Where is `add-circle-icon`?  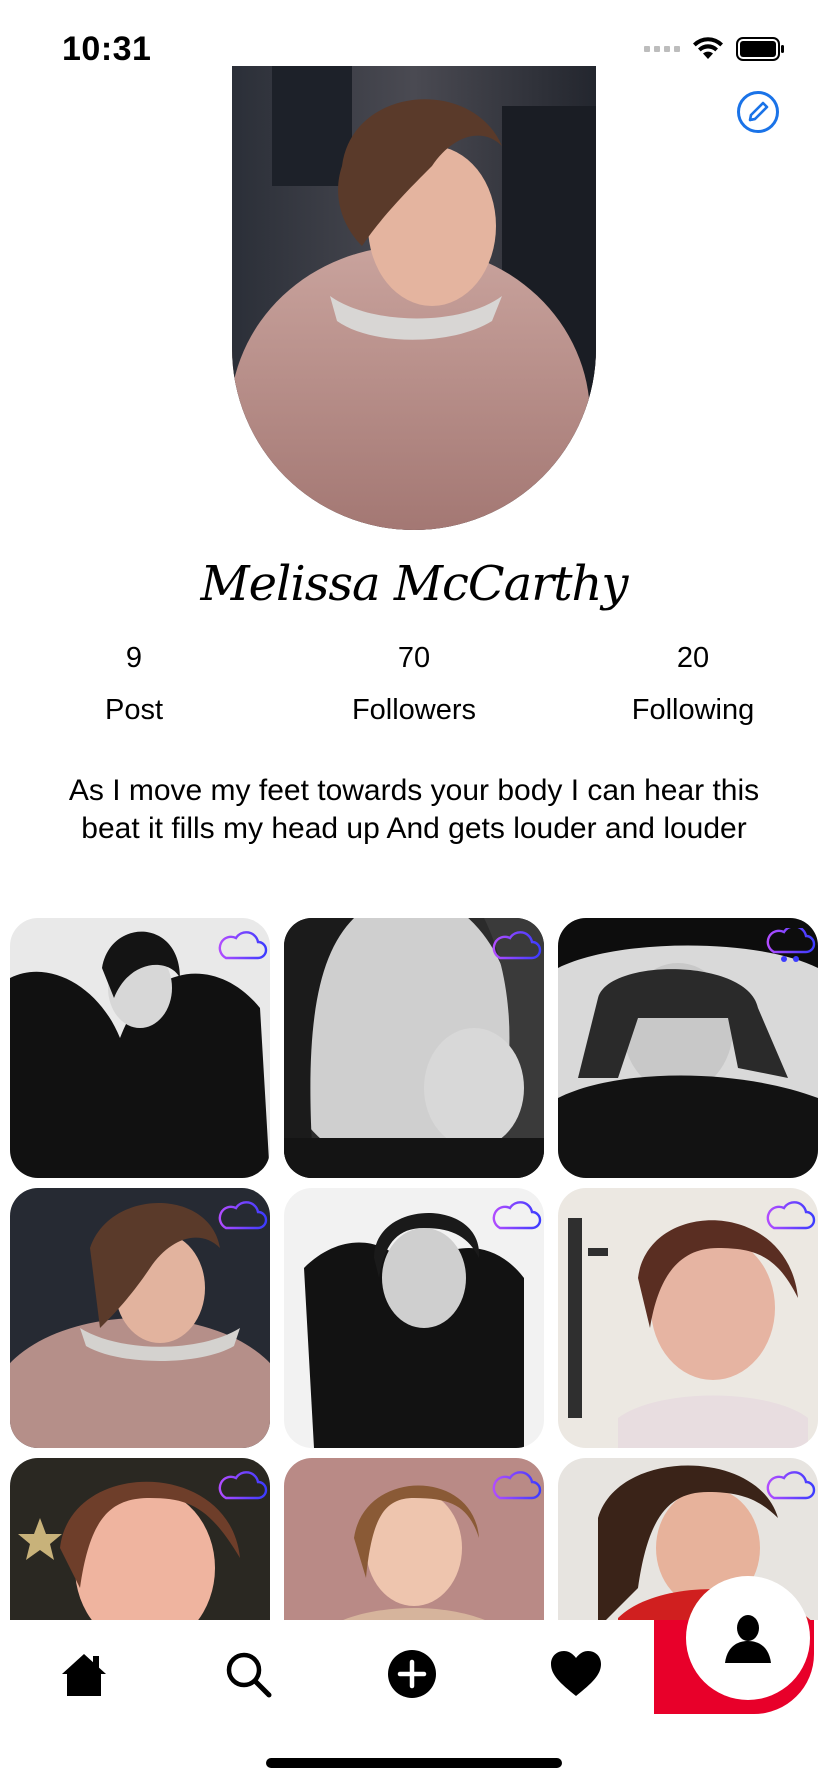 add-circle-icon is located at coordinates (412, 1674).